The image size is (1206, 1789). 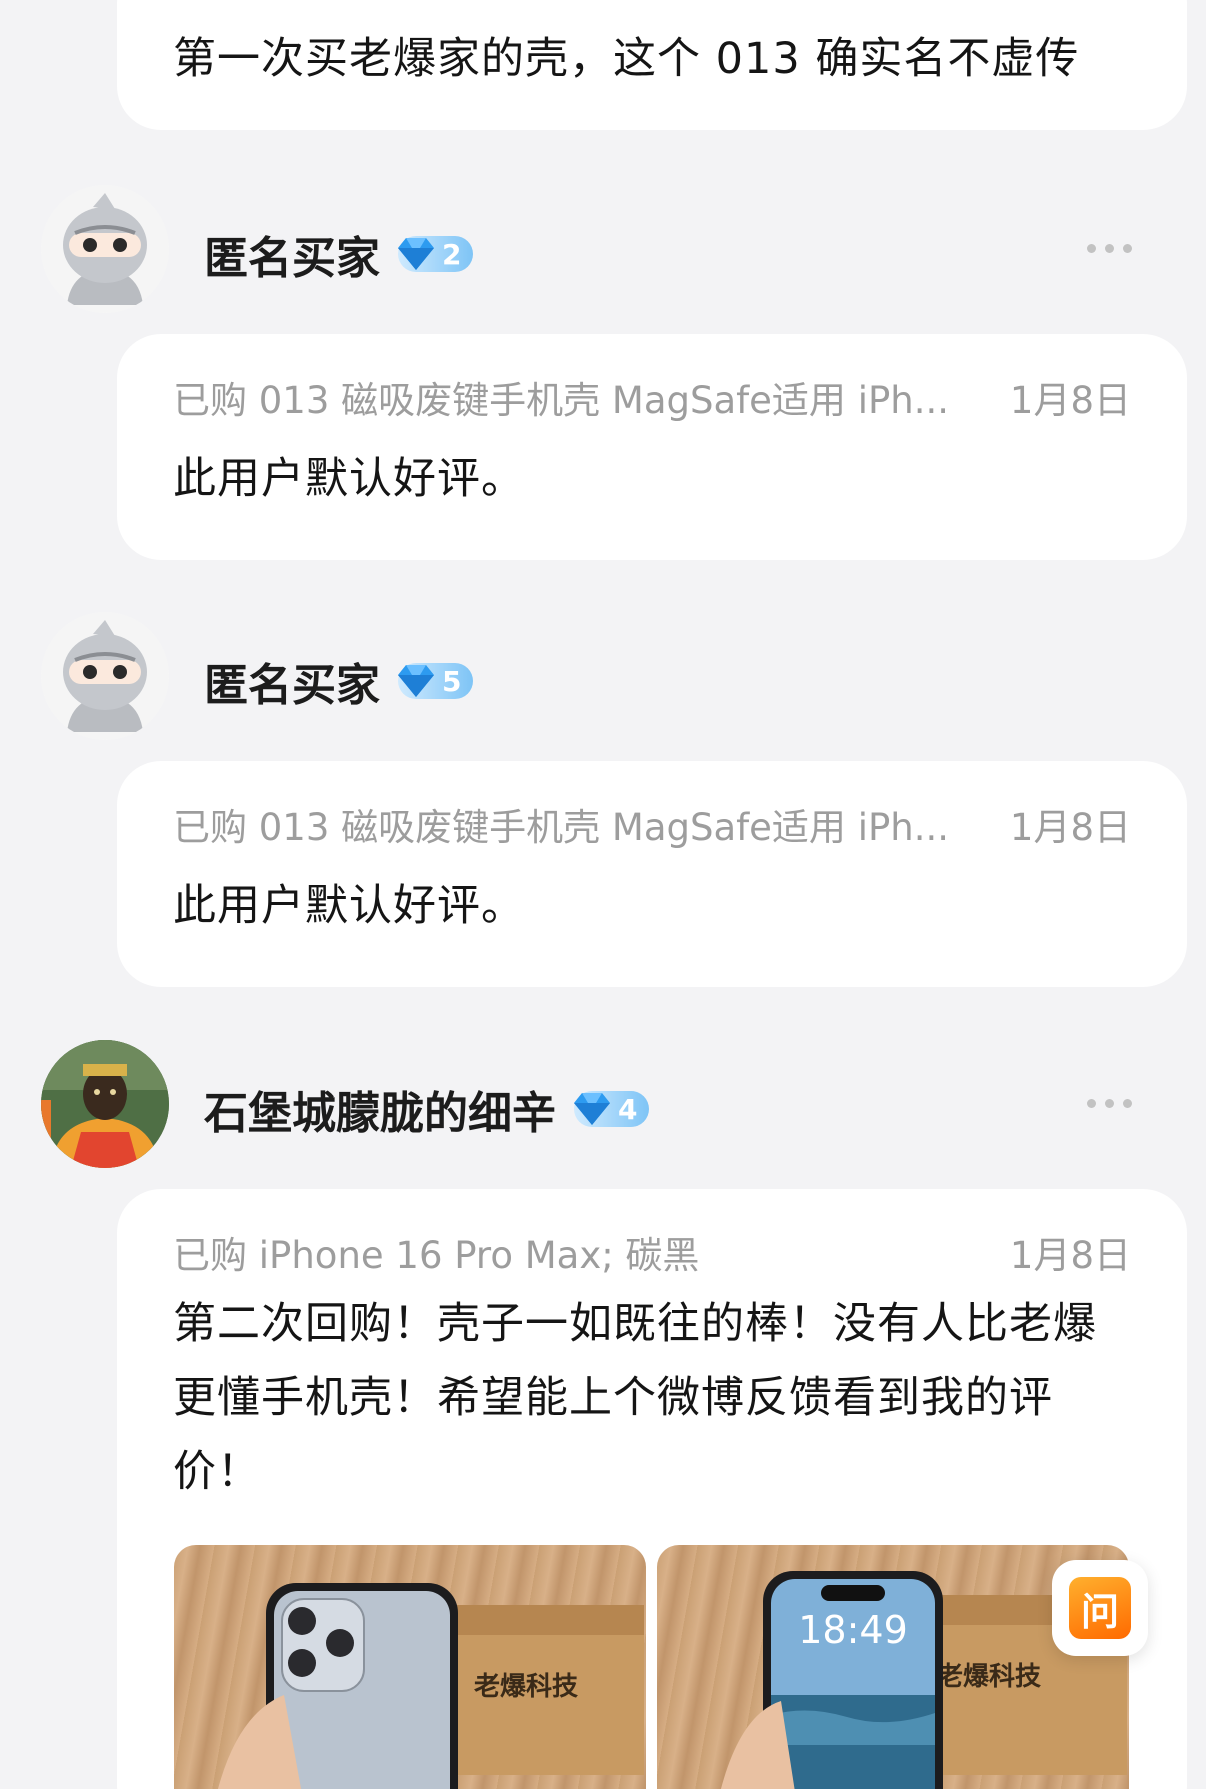 I want to click on username: 石堡城朦胧的细辛 4, so click(x=427, y=1109).